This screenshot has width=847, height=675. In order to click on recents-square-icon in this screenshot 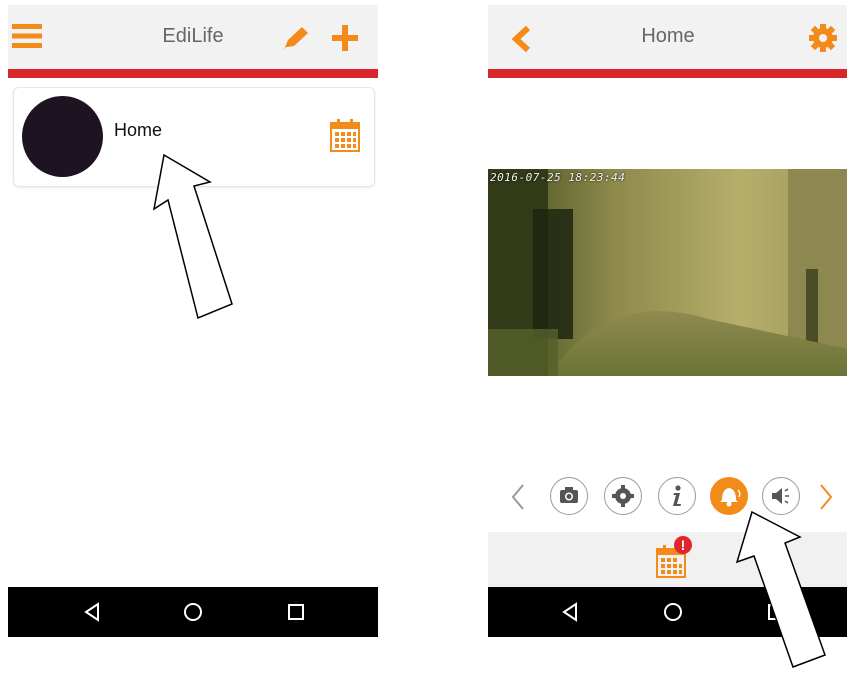, I will do `click(296, 612)`.